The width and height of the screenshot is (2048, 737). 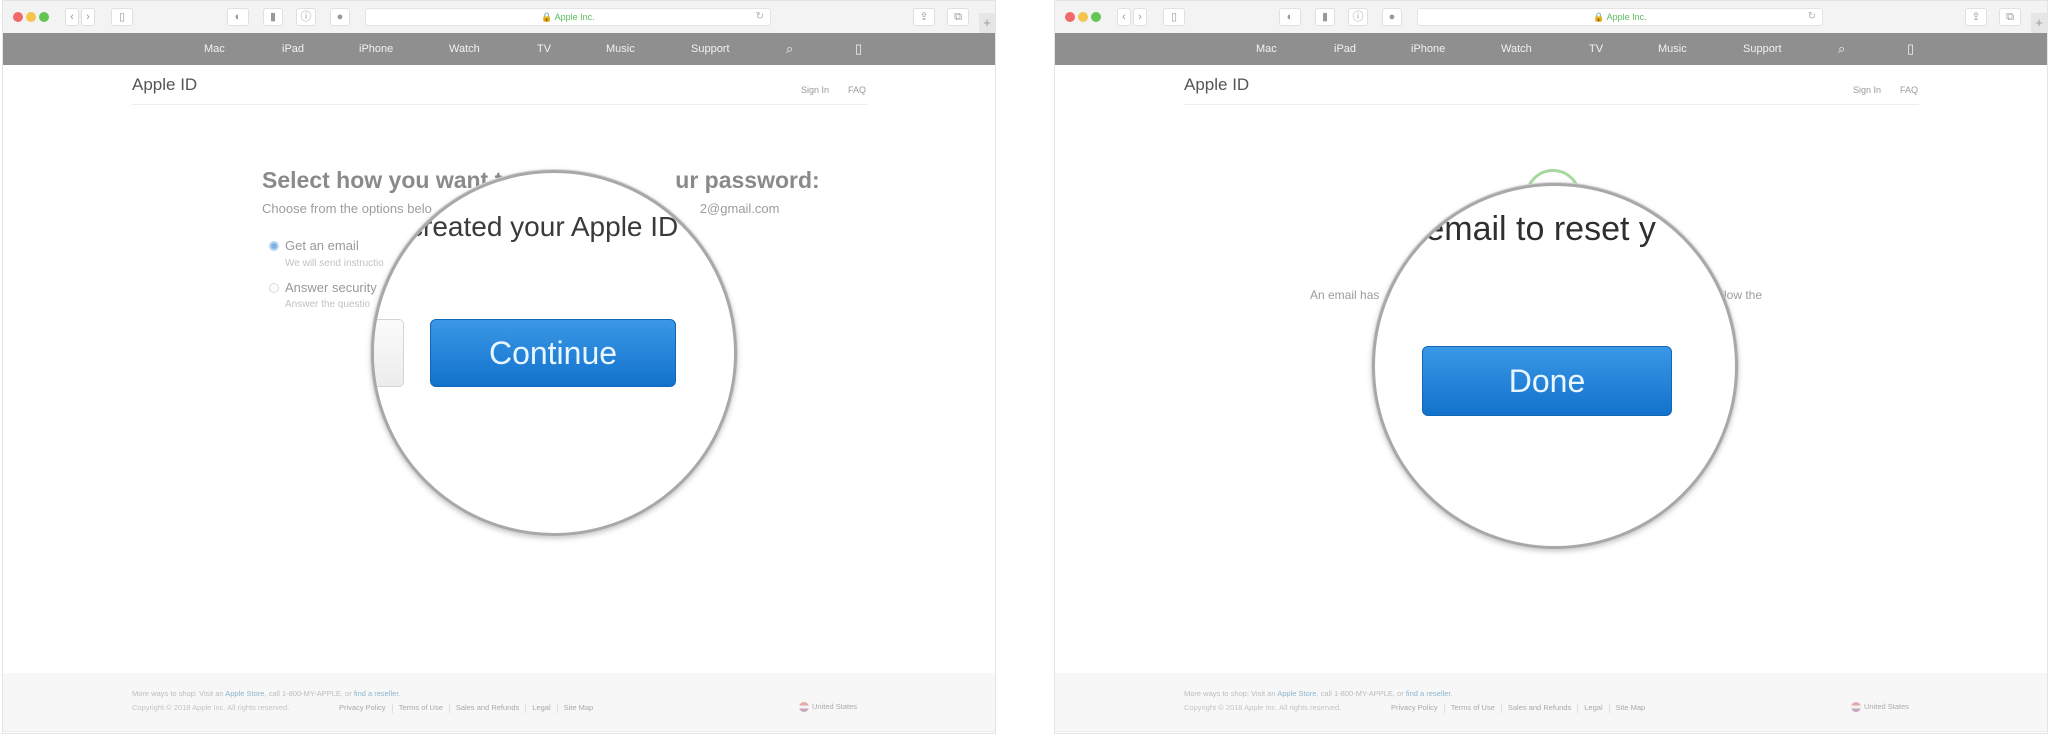 What do you see at coordinates (274, 288) in the screenshot?
I see `radio-security-questions` at bounding box center [274, 288].